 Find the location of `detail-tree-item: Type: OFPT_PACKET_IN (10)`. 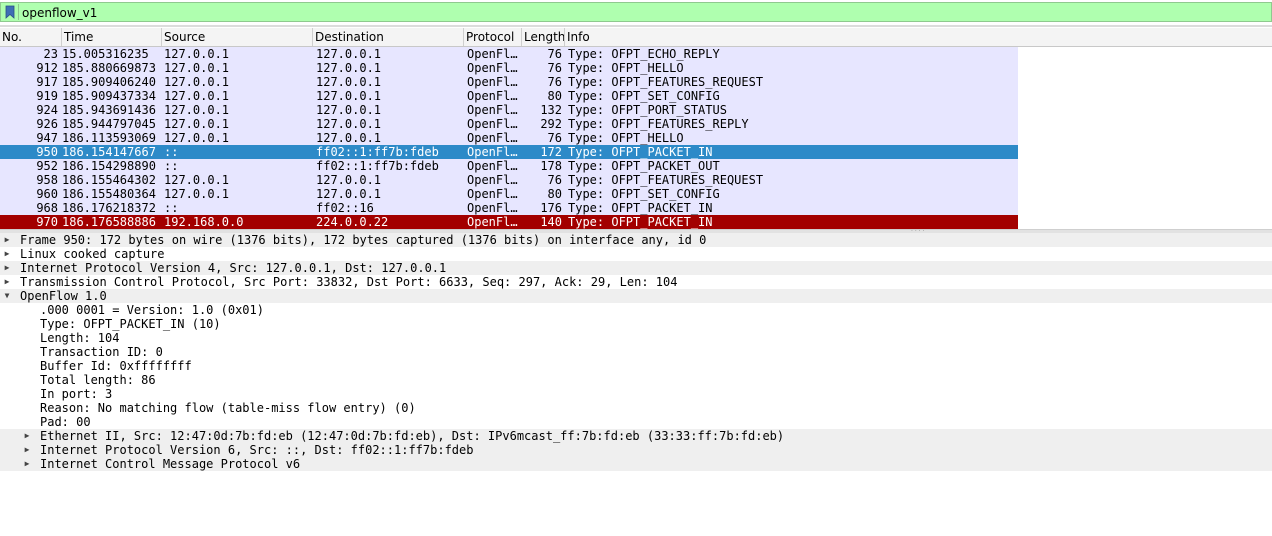

detail-tree-item: Type: OFPT_PACKET_IN (10) is located at coordinates (636, 324).